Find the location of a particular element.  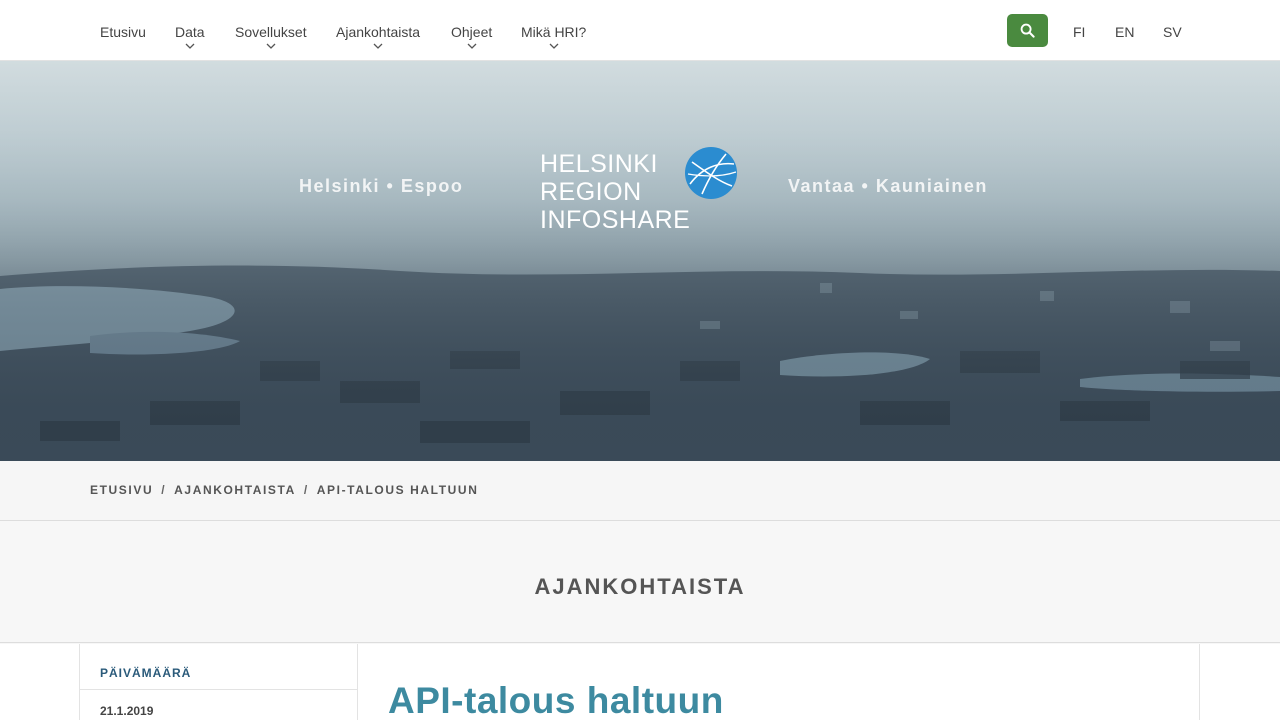

nav-item-label: Etusivu is located at coordinates (123, 32).